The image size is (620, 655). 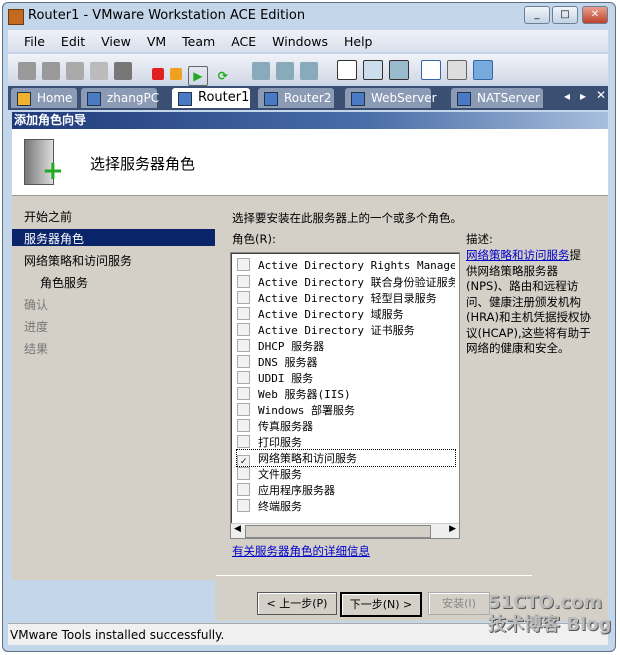 What do you see at coordinates (550, 613) in the screenshot?
I see `watermark: 51CTO.com 技术博客 Blog` at bounding box center [550, 613].